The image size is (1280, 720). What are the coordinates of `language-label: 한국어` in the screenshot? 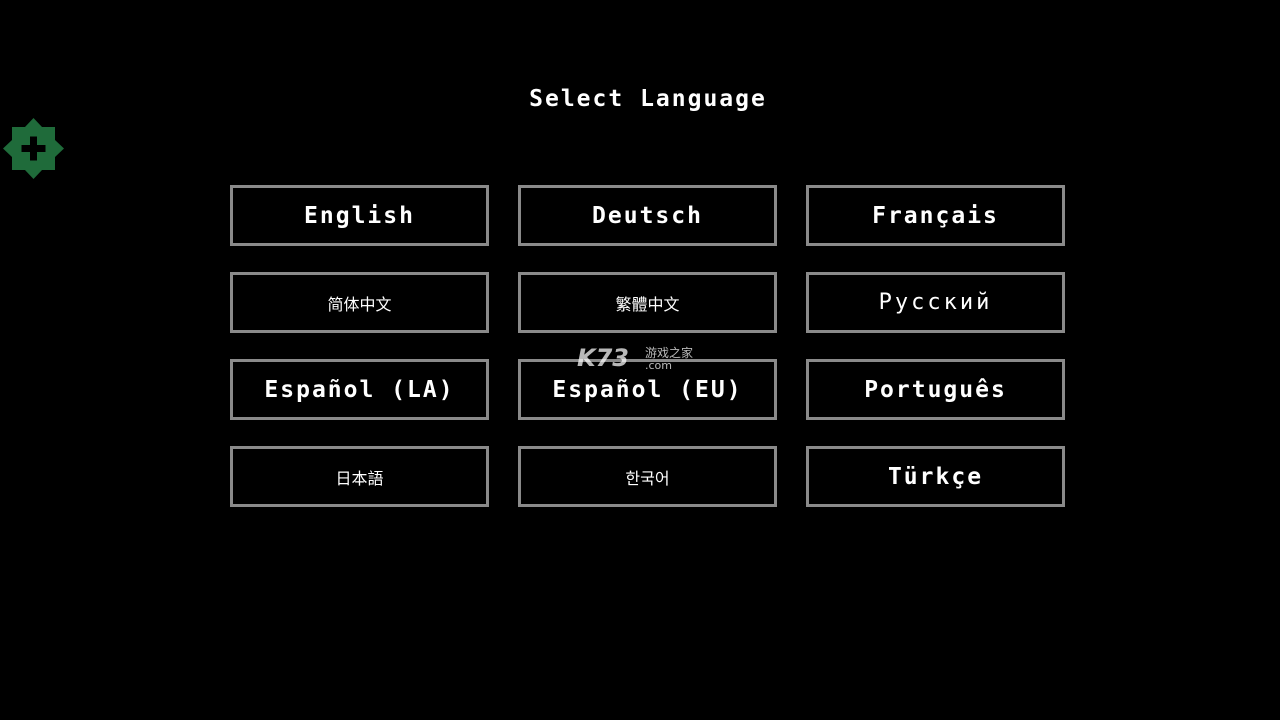 It's located at (647, 478).